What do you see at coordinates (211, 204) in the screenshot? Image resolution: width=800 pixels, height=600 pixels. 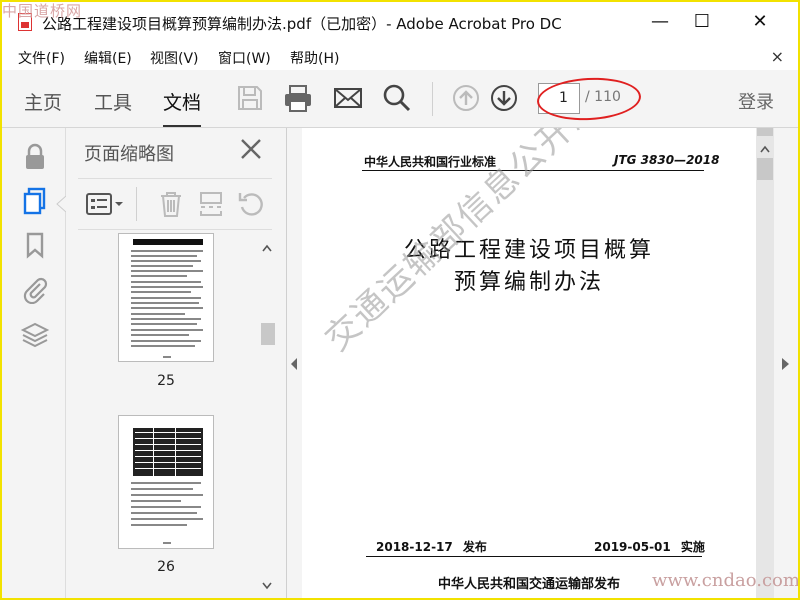 I see `extract-page-icon` at bounding box center [211, 204].